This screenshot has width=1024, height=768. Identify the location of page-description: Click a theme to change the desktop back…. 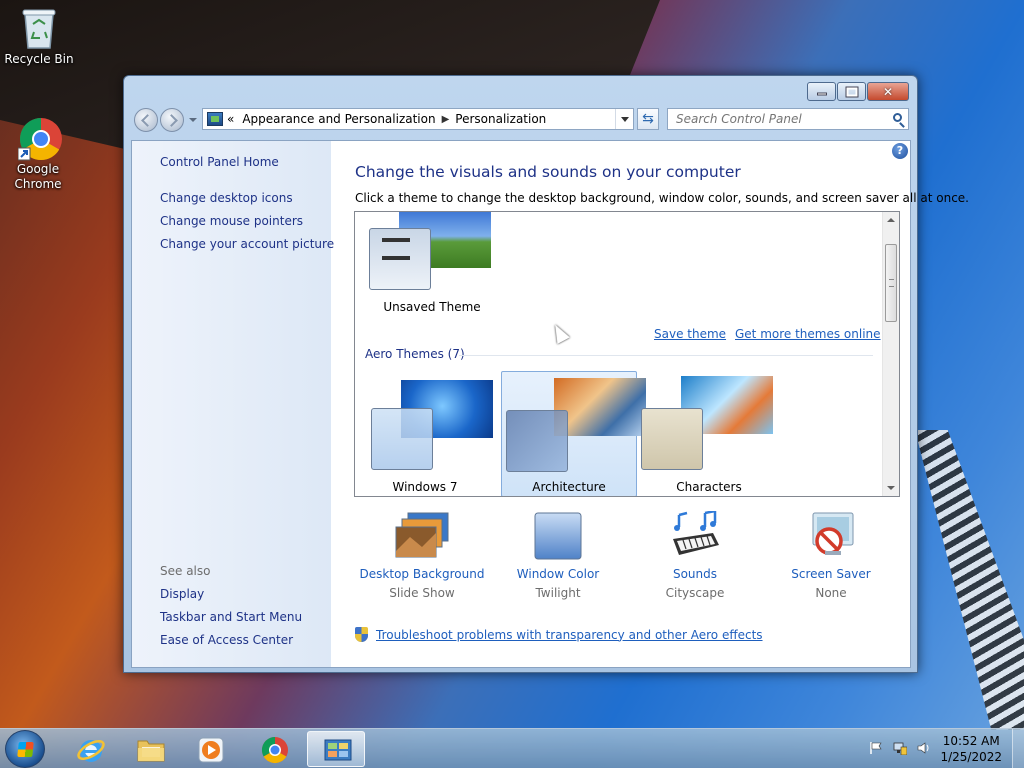
(662, 198).